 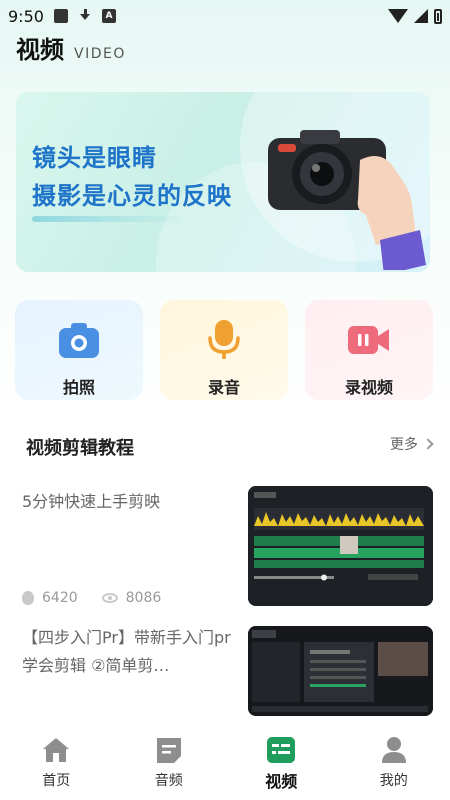 I want to click on photo-action-label: 拍照, so click(x=78, y=387).